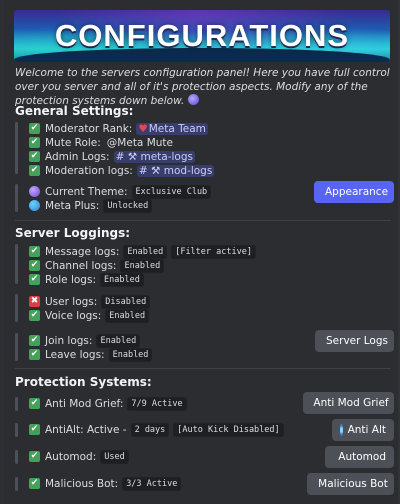 The width and height of the screenshot is (400, 504). Describe the element at coordinates (89, 128) in the screenshot. I see `moderator-rank-label: Moderator Rank:` at that location.